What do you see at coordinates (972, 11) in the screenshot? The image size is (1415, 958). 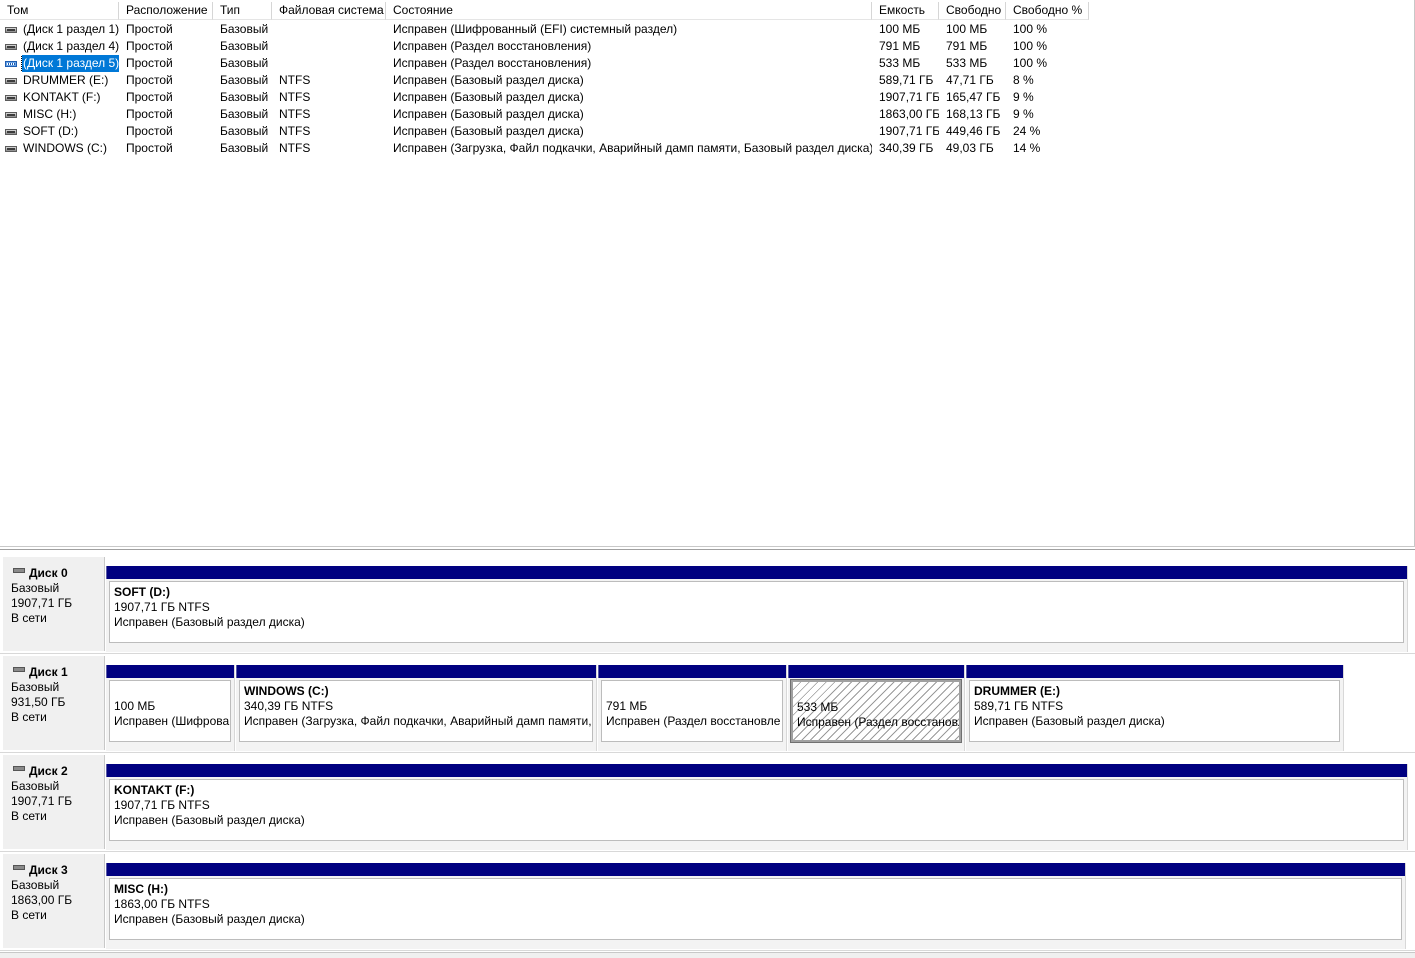 I see `column-header-free: Свободно` at bounding box center [972, 11].